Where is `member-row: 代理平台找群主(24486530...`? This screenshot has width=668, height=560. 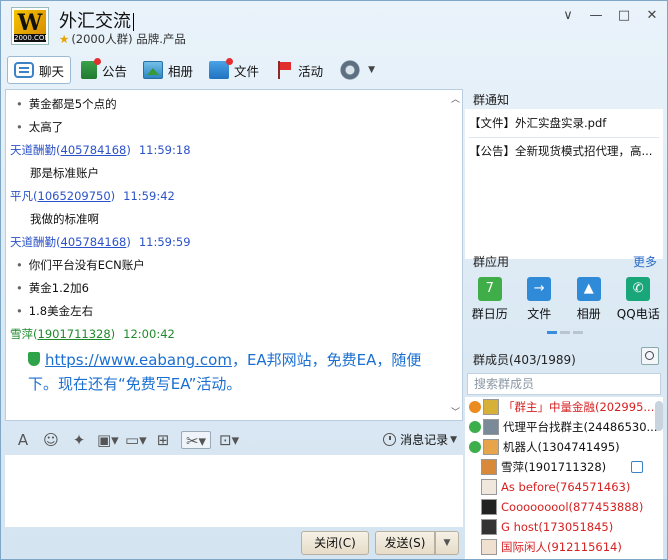
member-row: 代理平台找群主(24486530... is located at coordinates (563, 427).